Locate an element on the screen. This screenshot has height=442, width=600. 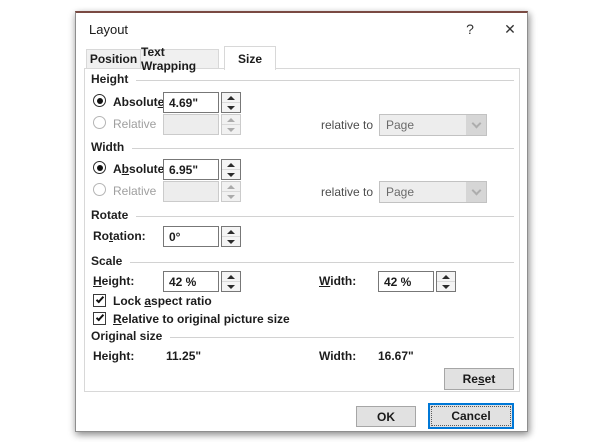
width-relative-to-dropdown: Page is located at coordinates (433, 192).